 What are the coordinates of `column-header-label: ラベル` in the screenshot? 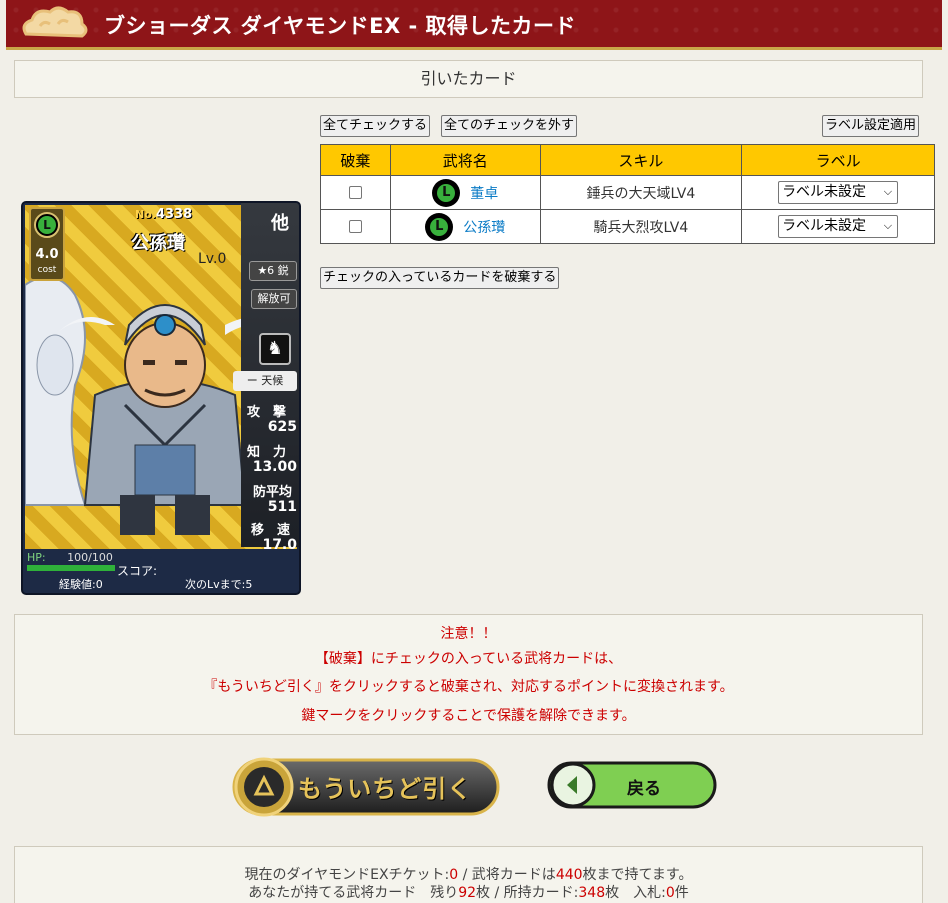 It's located at (838, 160).